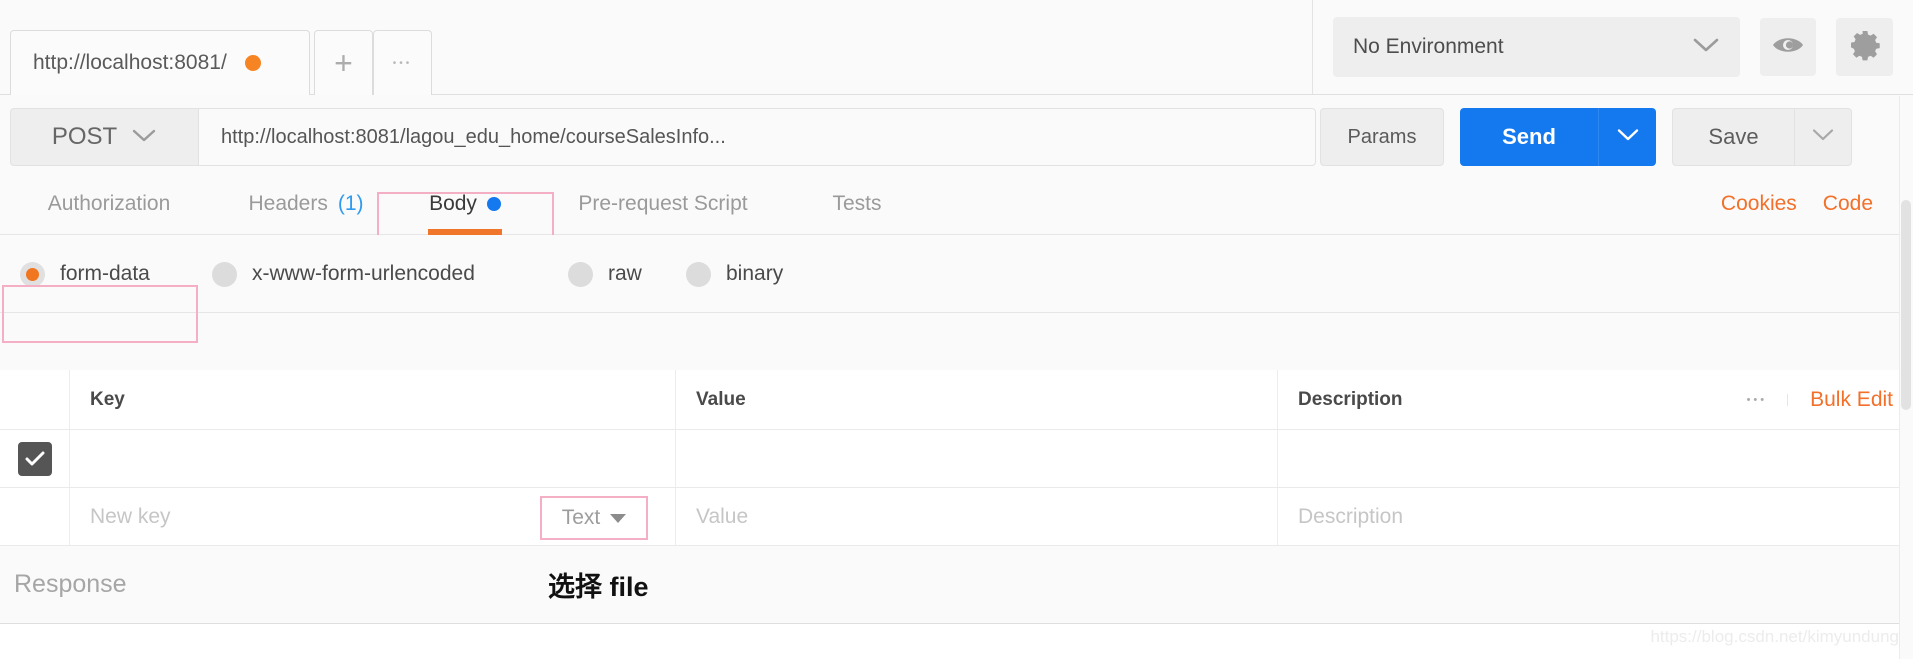 Image resolution: width=1913 pixels, height=659 pixels. I want to click on tab-headers-label: Headers, so click(288, 203).